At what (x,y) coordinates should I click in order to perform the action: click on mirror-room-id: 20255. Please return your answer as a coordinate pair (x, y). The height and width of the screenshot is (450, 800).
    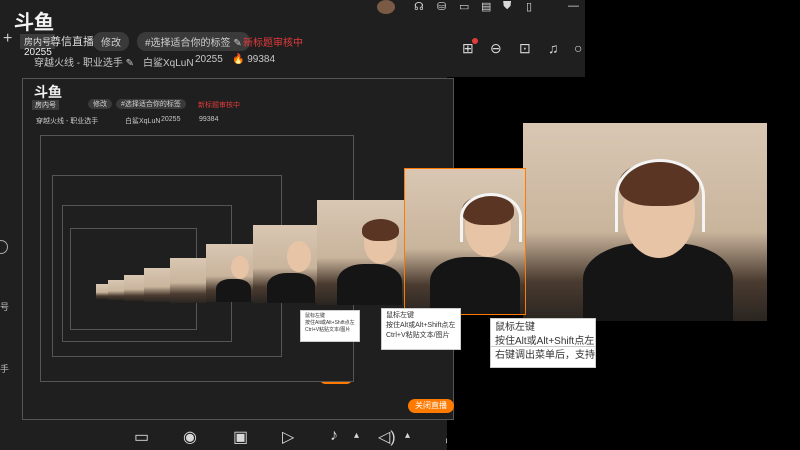
    Looking at the image, I should click on (171, 119).